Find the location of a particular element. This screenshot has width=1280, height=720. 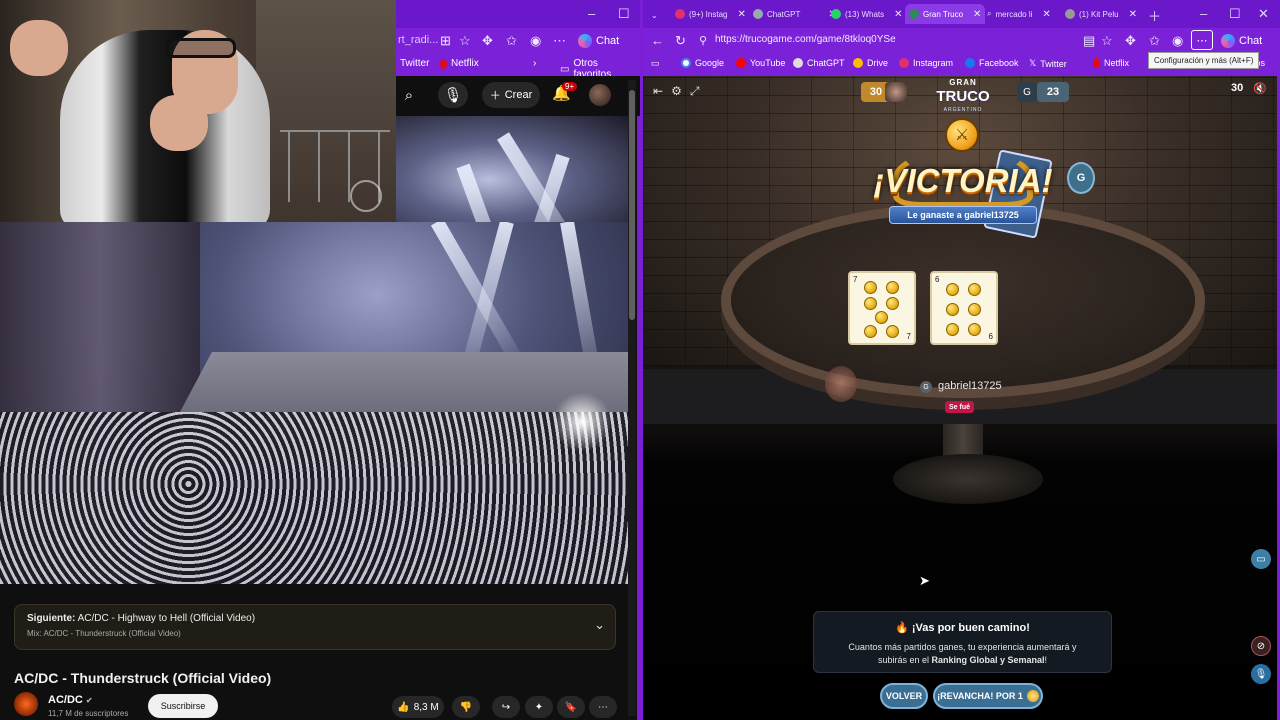

no-sound-icon: ⊘ is located at coordinates (1261, 646).